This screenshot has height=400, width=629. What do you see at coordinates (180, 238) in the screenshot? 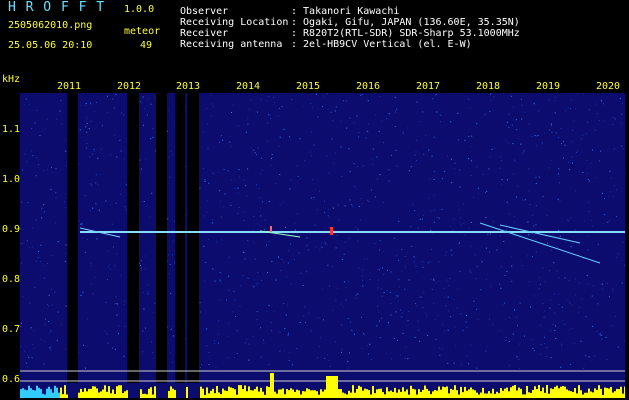
I see `gap-bar` at bounding box center [180, 238].